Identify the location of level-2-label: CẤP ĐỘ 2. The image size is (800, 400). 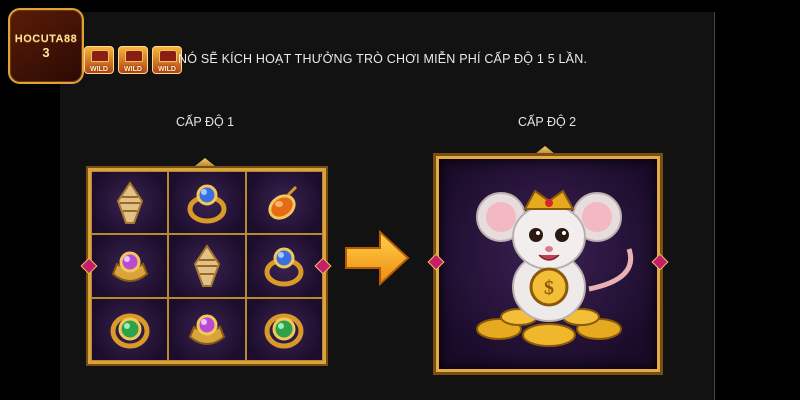
(547, 122).